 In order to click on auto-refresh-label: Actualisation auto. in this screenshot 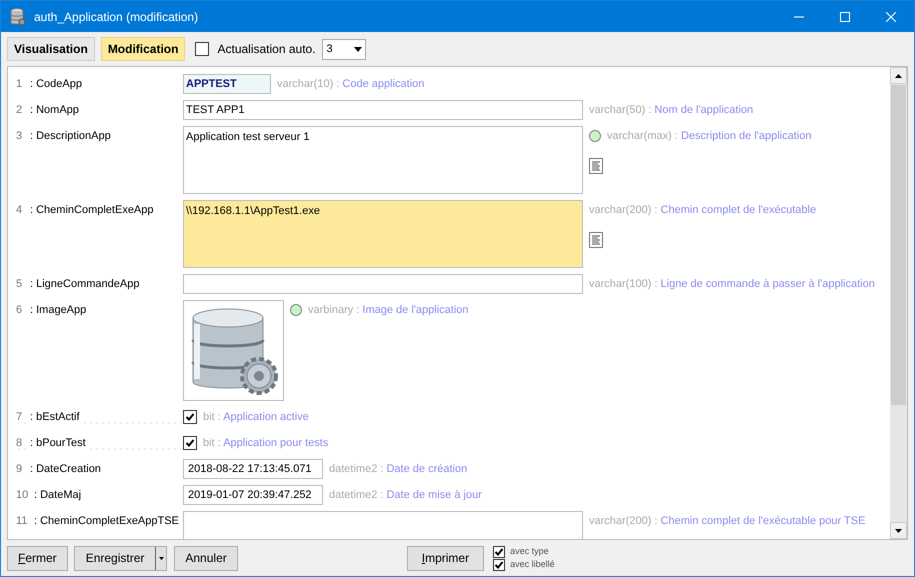, I will do `click(266, 49)`.